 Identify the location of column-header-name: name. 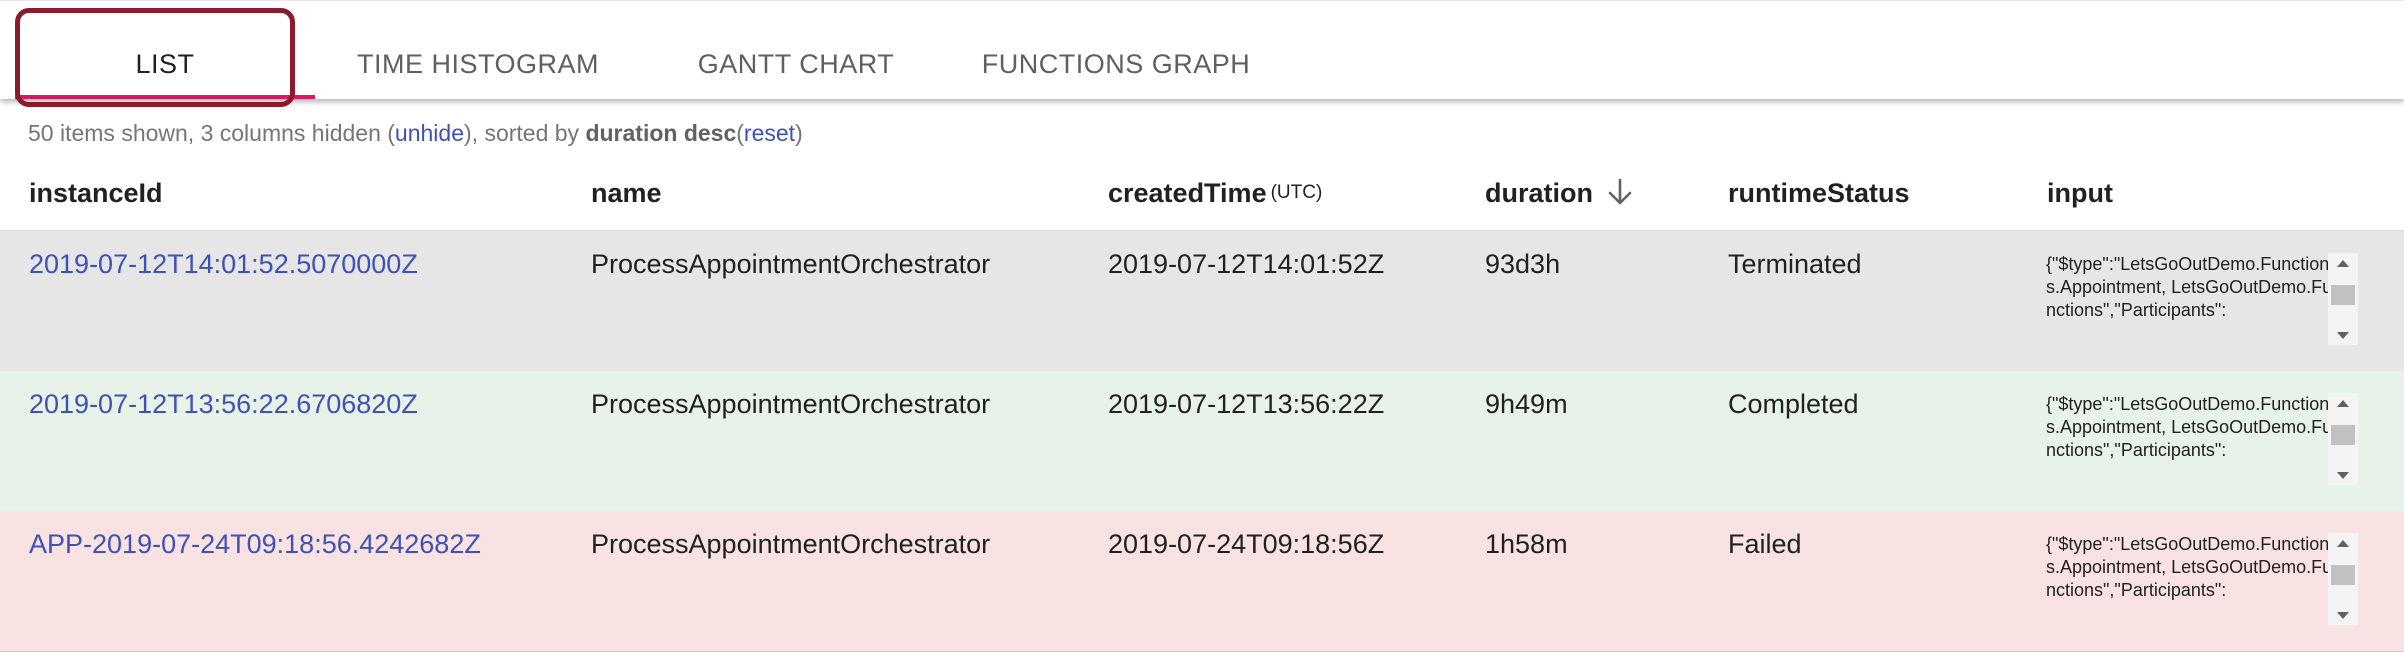
(626, 193).